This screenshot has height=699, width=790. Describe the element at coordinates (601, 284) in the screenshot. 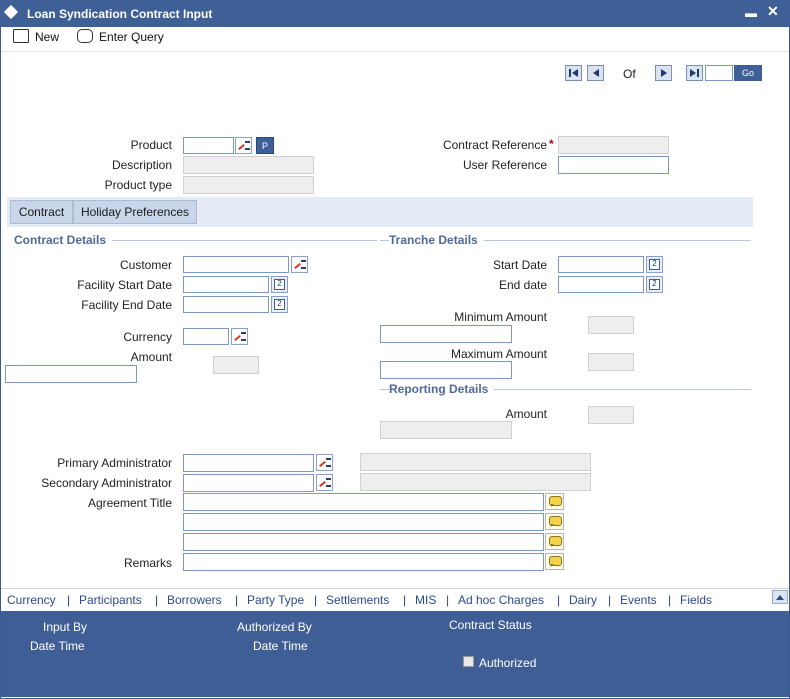

I see `end-date-input` at that location.